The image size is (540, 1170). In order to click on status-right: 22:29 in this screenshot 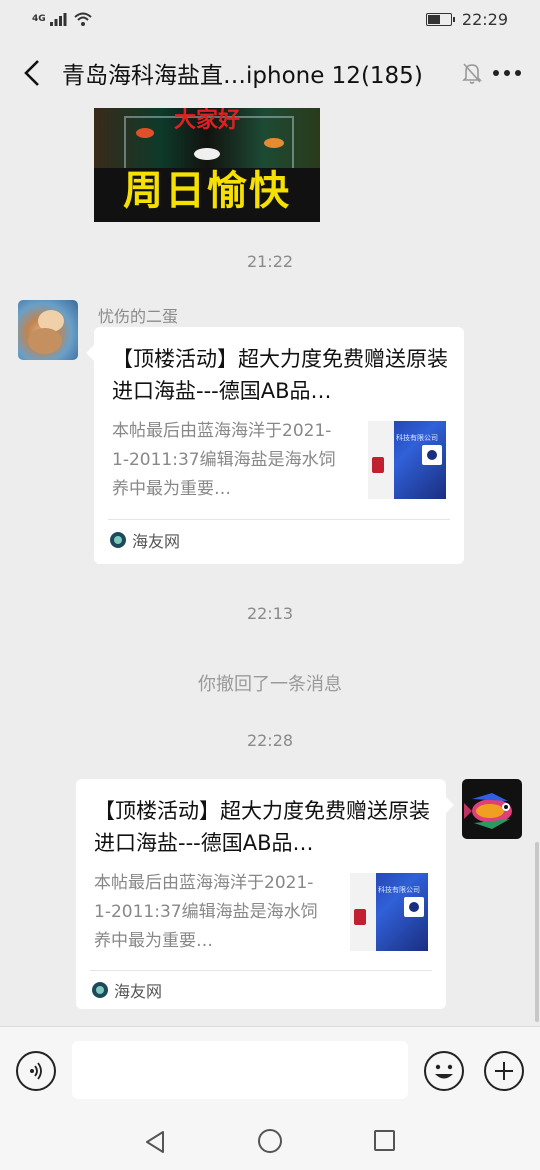, I will do `click(466, 19)`.